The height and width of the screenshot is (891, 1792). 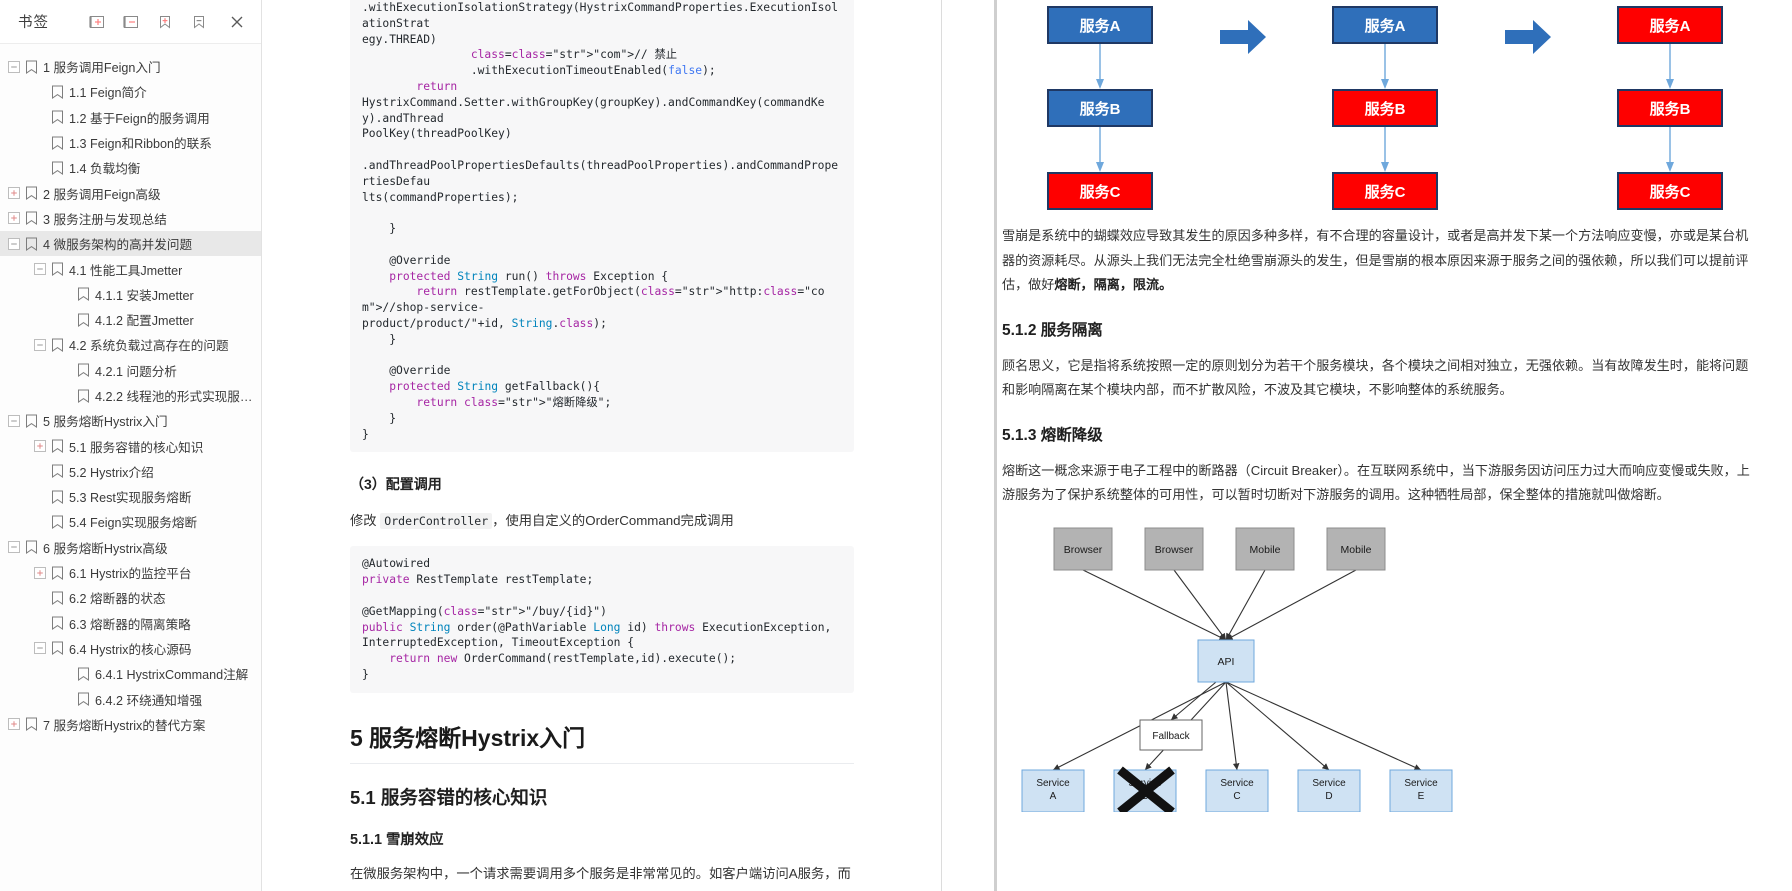 I want to click on bookmark-item: 1.4 负载均衡, so click(x=130, y=167).